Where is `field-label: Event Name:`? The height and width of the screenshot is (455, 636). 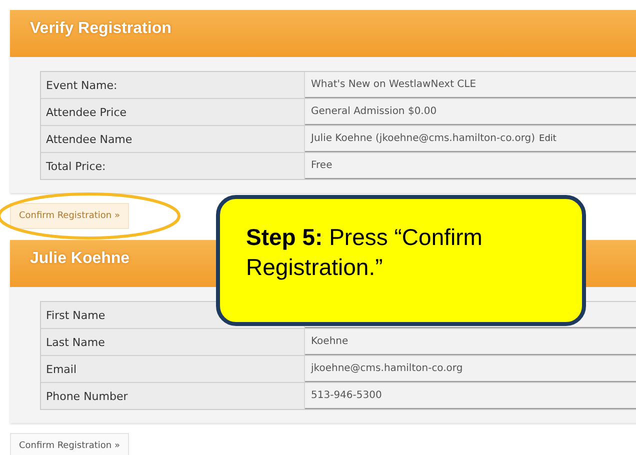 field-label: Event Name: is located at coordinates (173, 85).